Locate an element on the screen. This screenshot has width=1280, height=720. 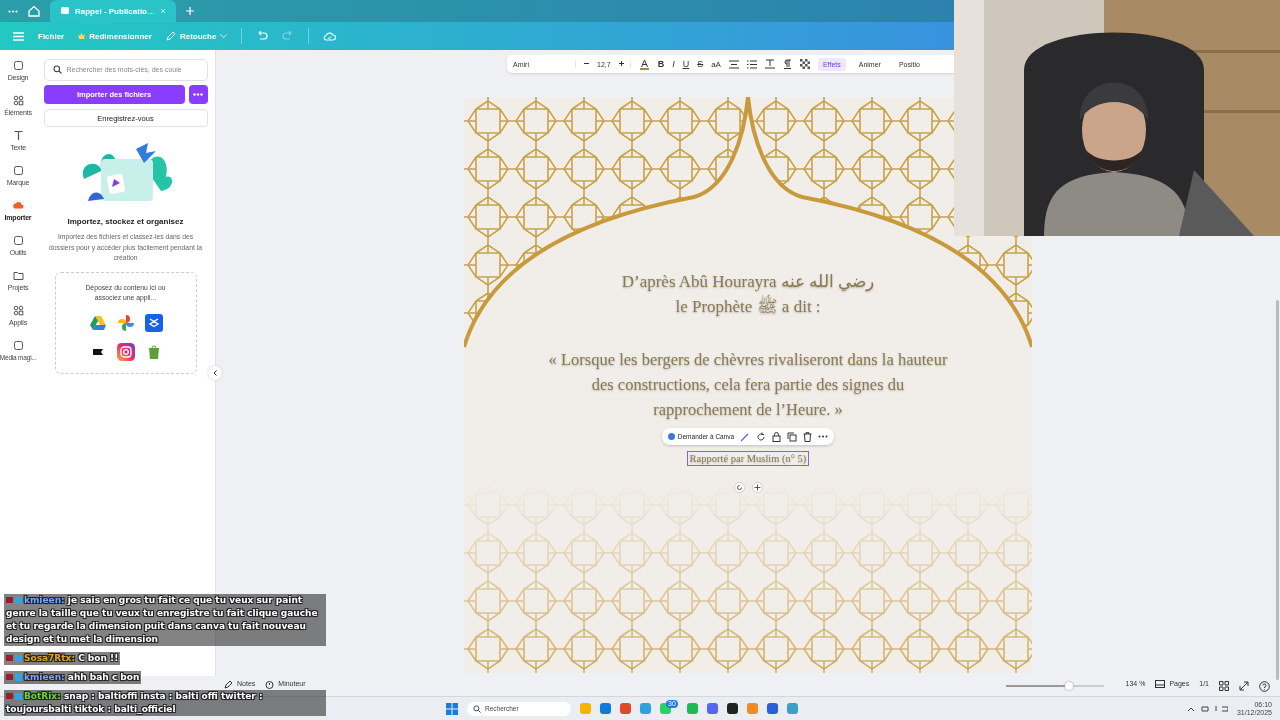
pages-icon is located at coordinates (1160, 684).